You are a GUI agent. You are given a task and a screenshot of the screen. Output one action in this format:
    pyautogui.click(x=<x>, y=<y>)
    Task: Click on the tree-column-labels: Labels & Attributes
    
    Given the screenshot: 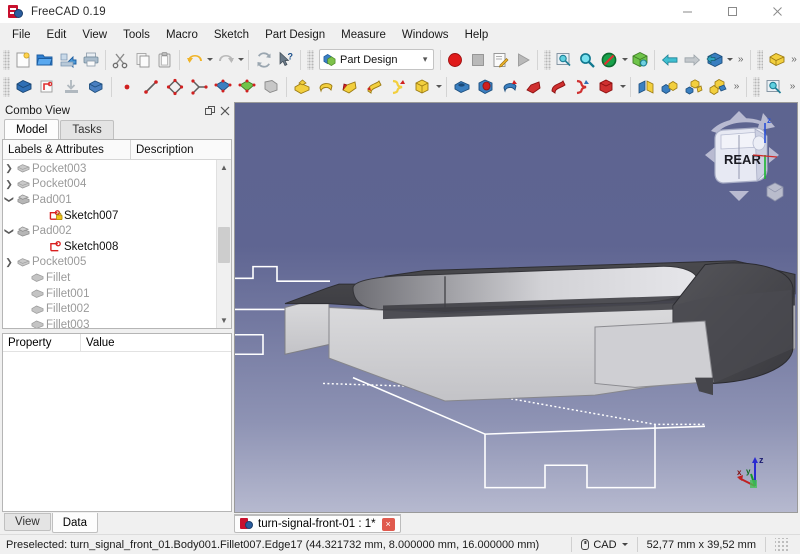 What is the action you would take?
    pyautogui.click(x=67, y=149)
    